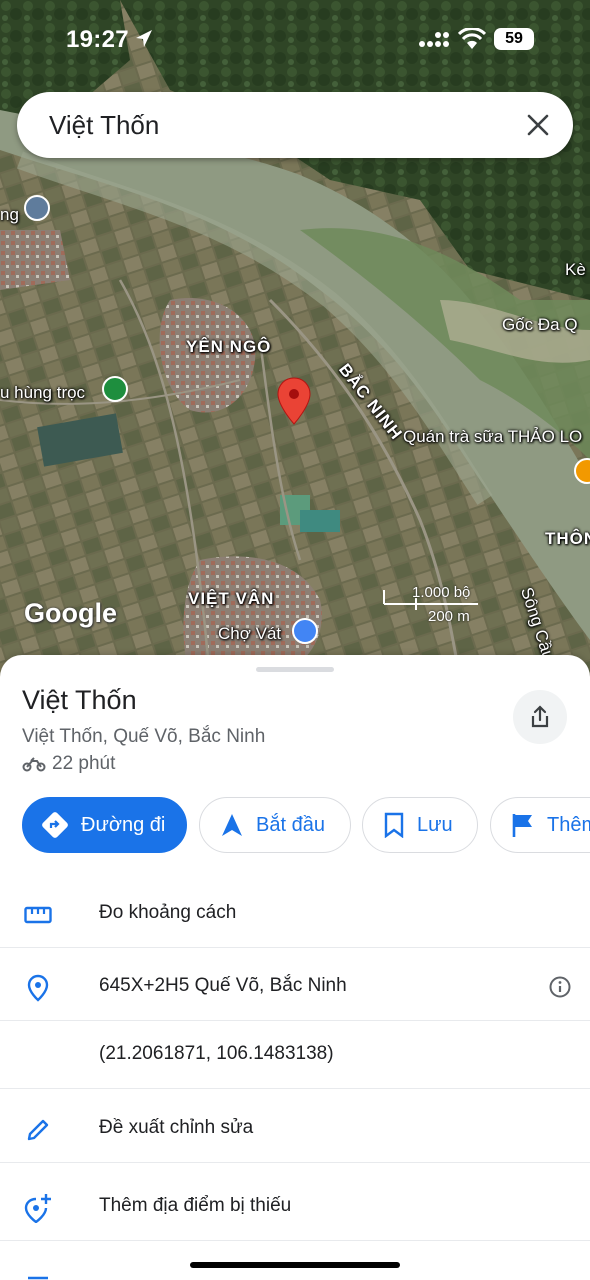 Image resolution: width=590 pixels, height=1280 pixels. I want to click on place-address: Việt Thốn, Quế Võ, Bắc Ninh, so click(144, 736).